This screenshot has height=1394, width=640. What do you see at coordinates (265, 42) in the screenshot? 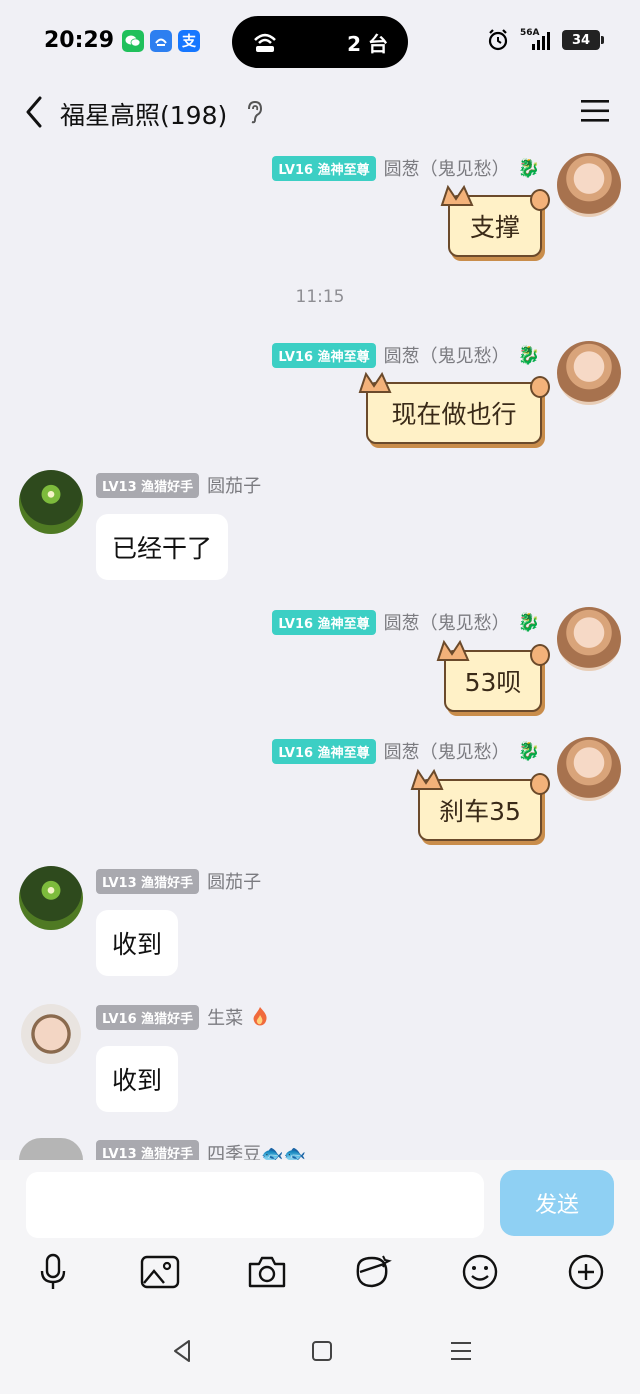
I see `hotspot-icon` at bounding box center [265, 42].